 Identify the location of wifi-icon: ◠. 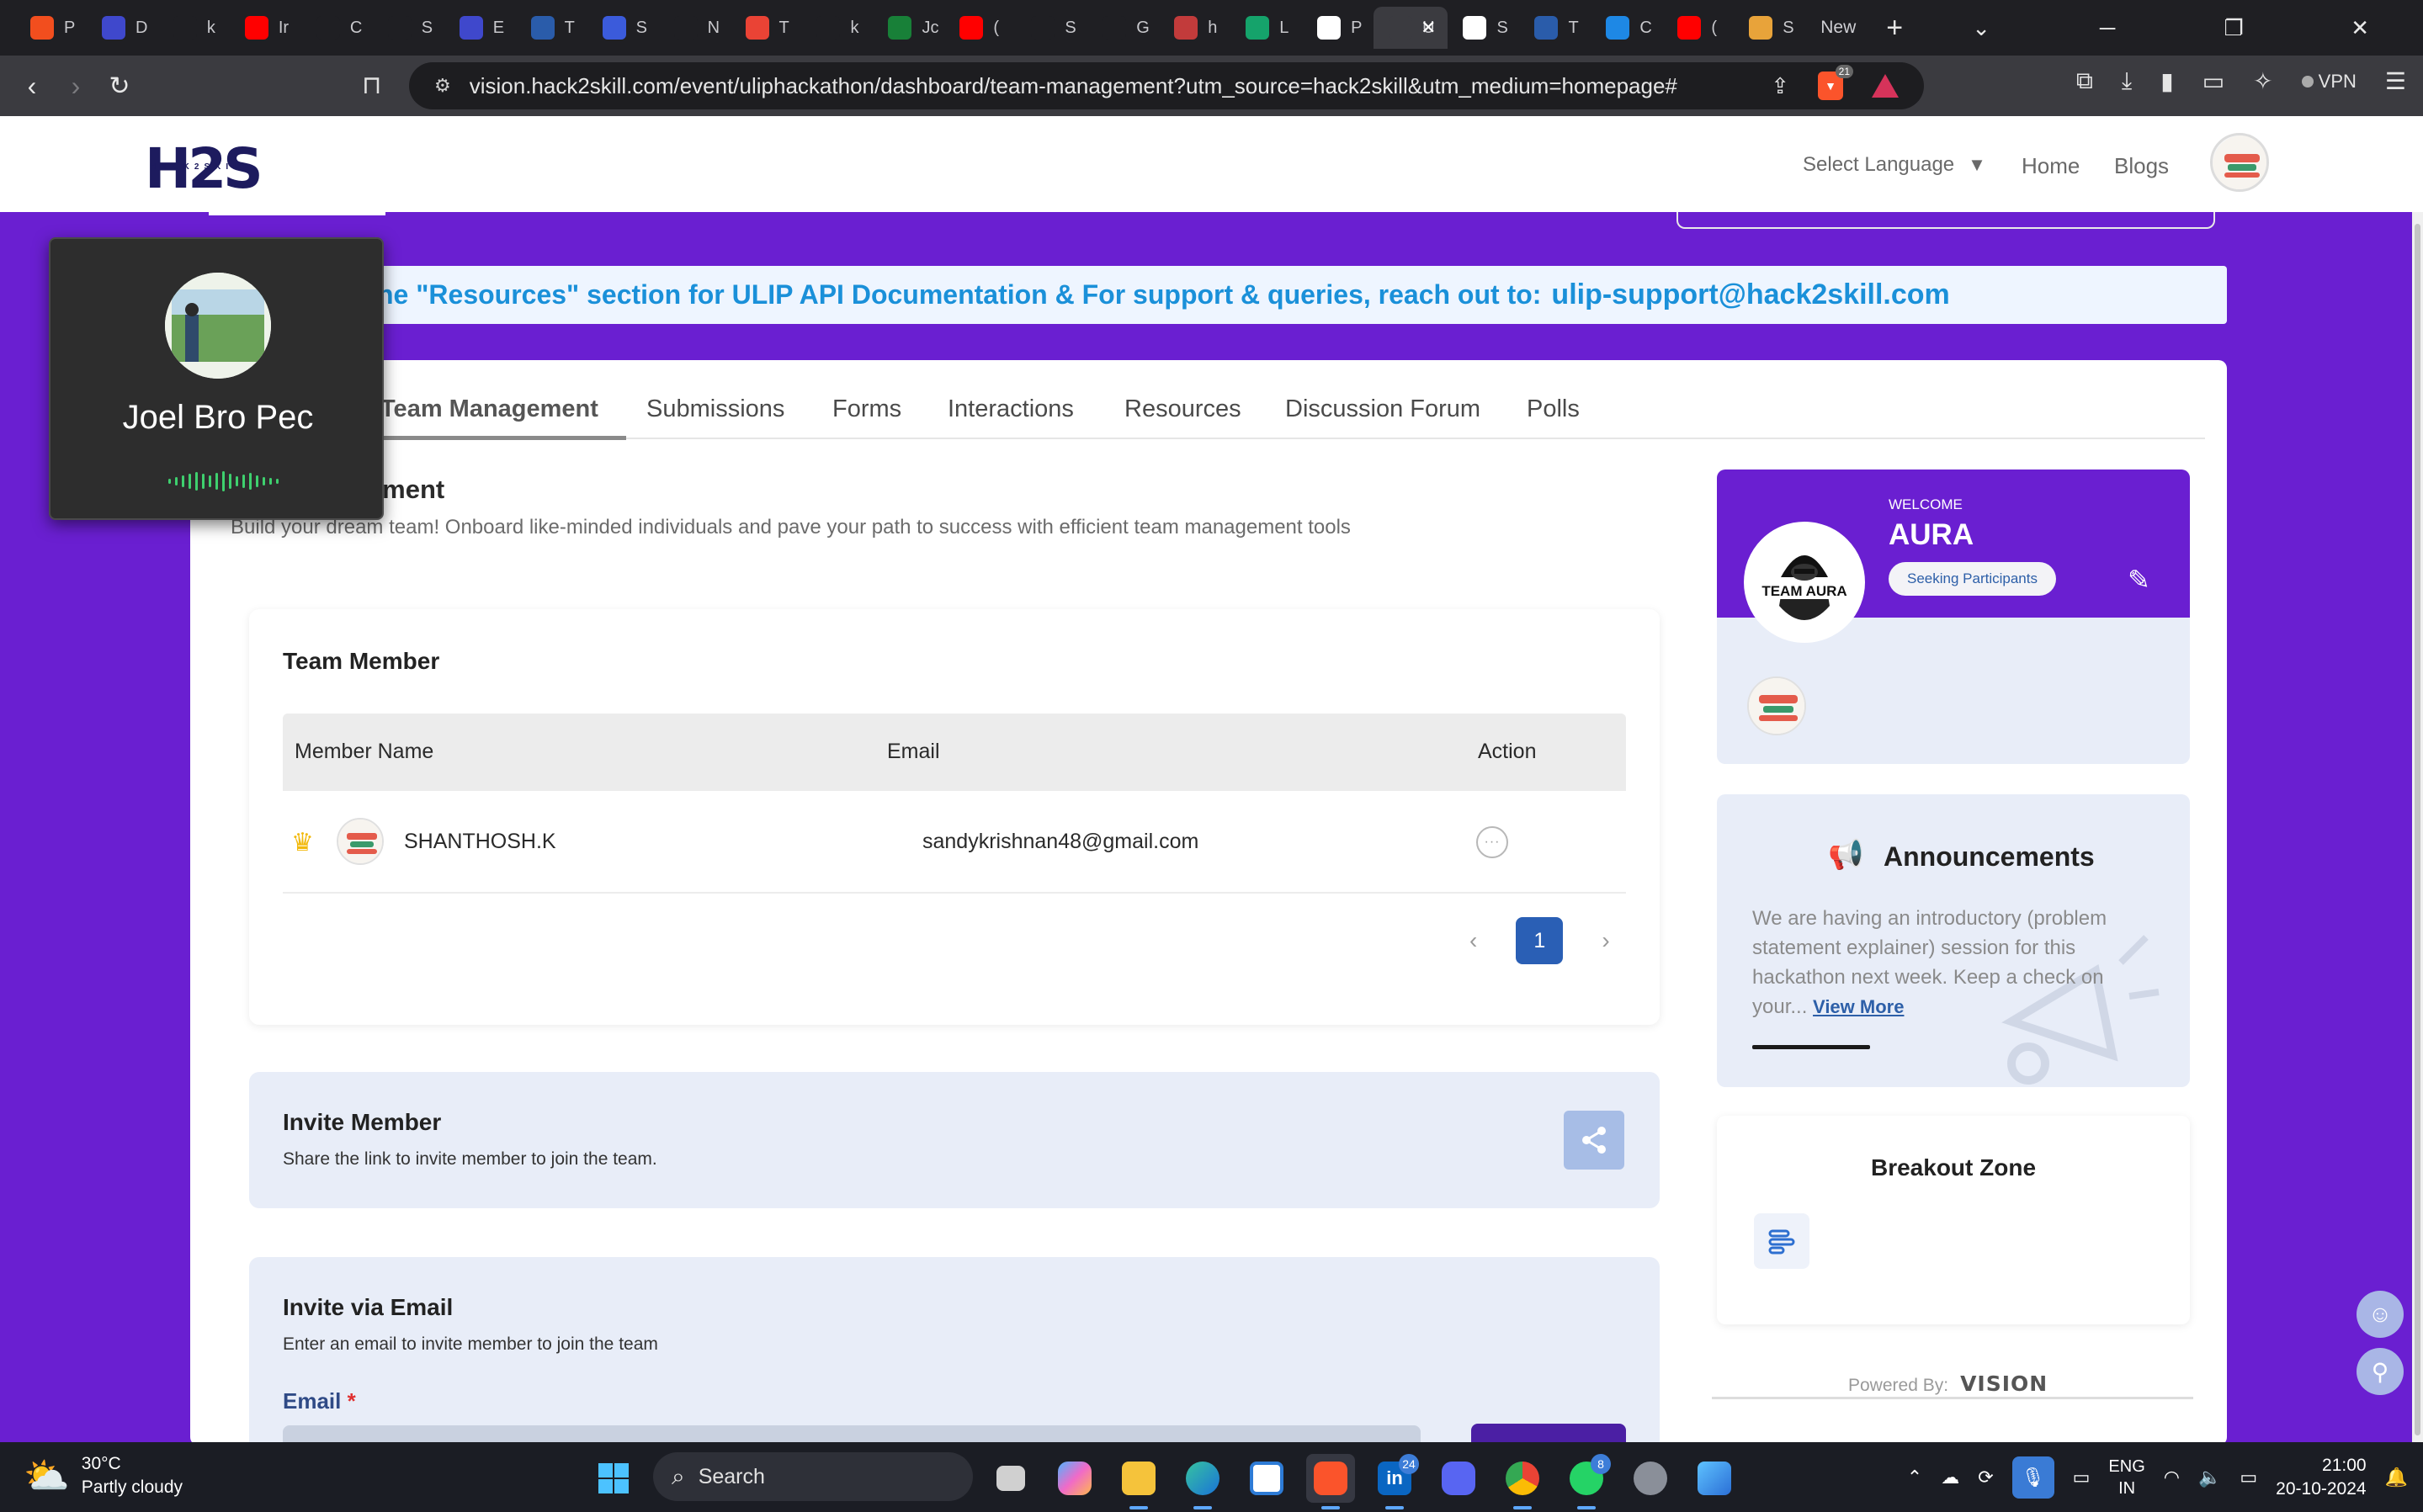
(2172, 1477).